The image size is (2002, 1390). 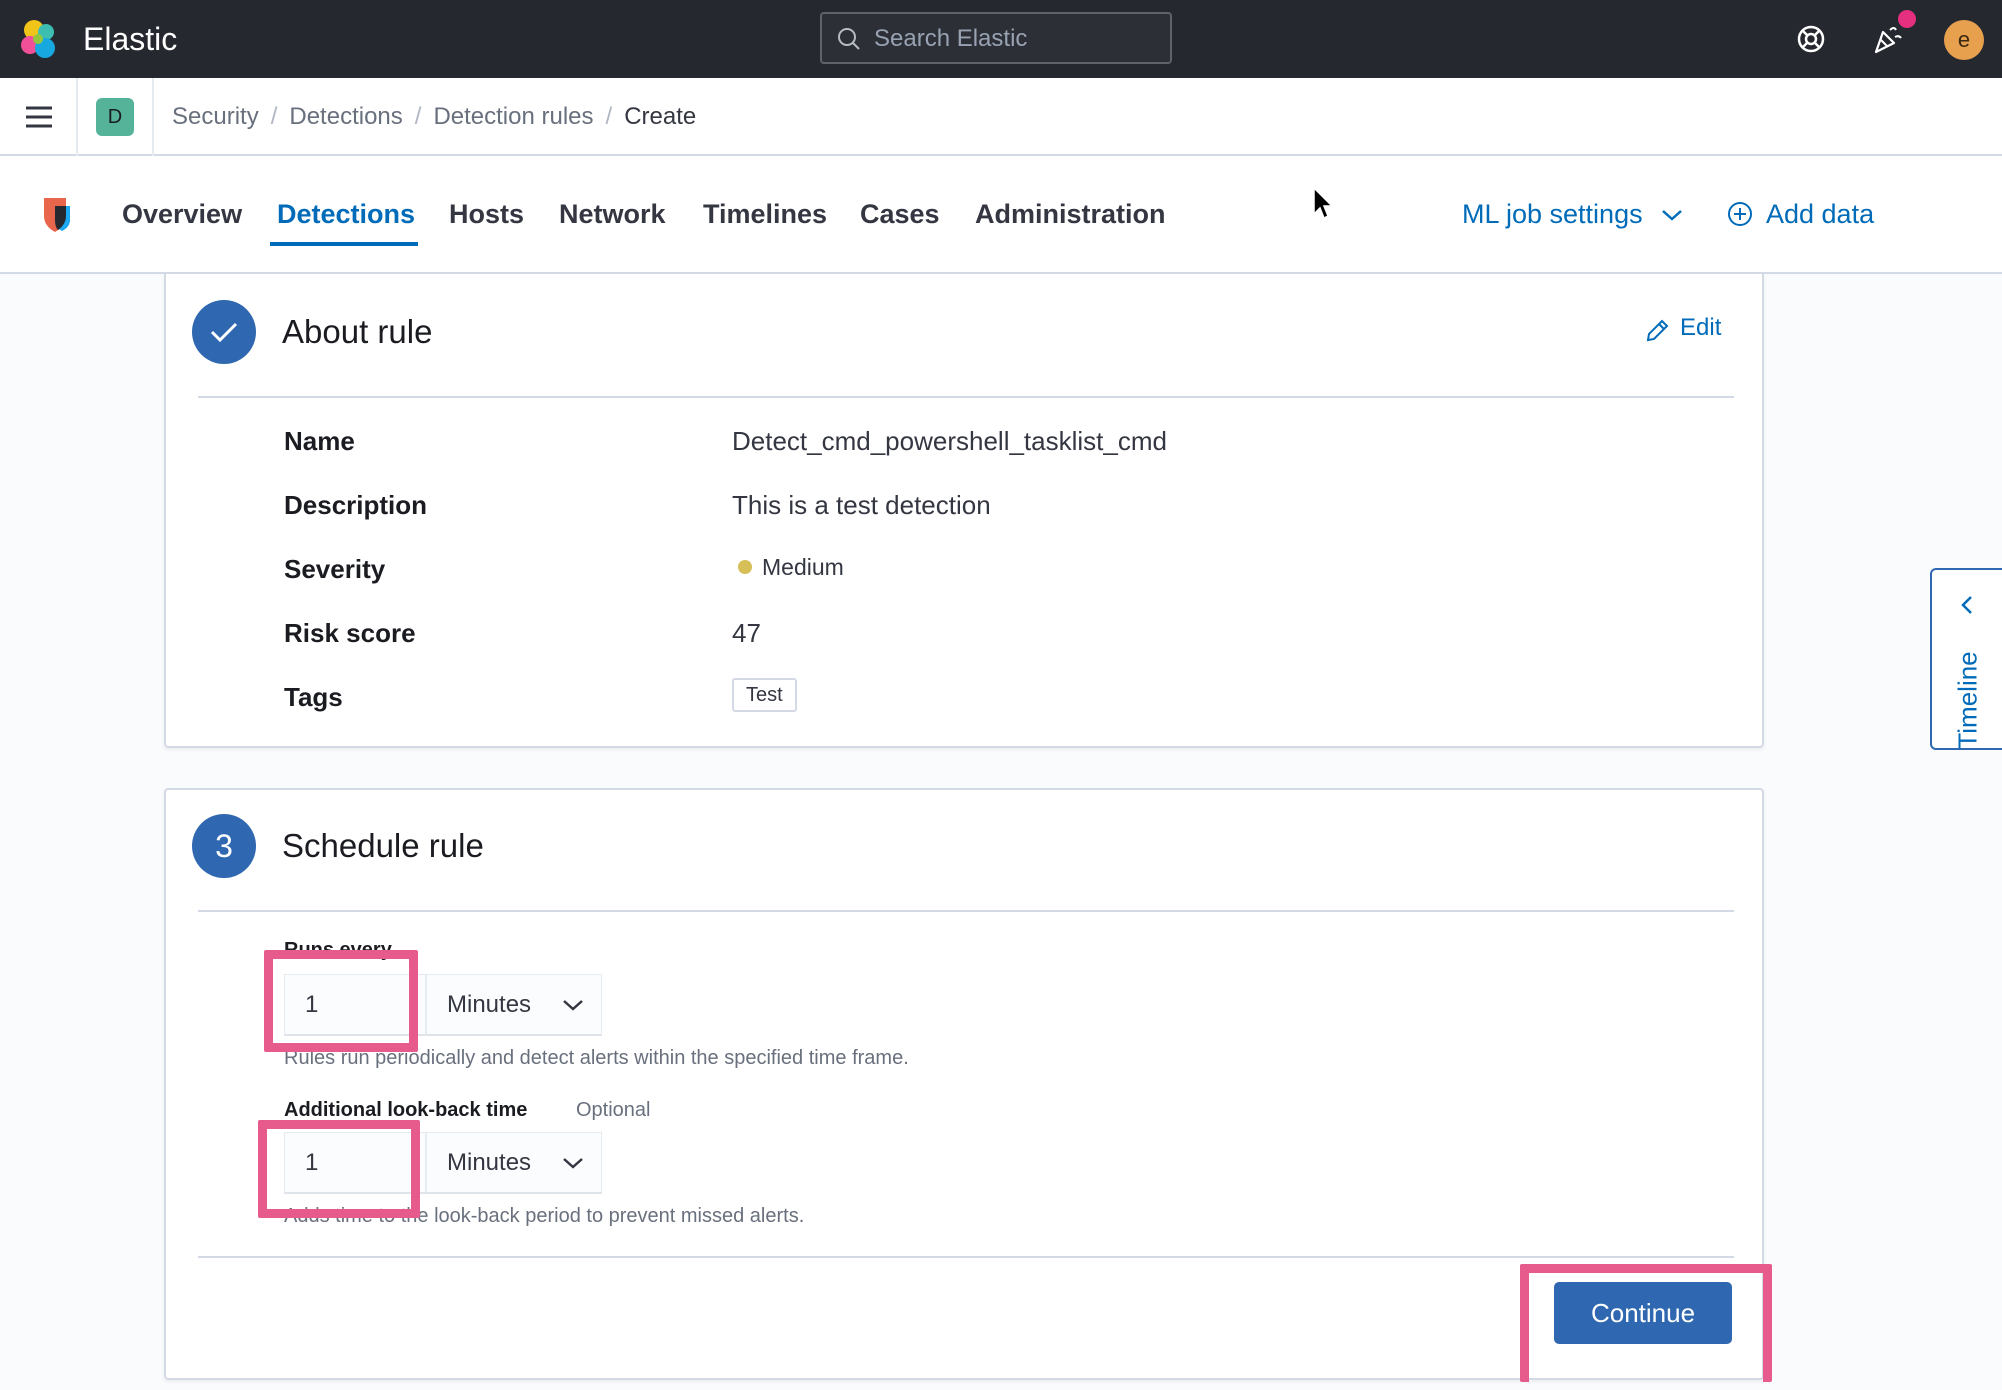 I want to click on breadcrumb-detections: Detections, so click(x=345, y=116).